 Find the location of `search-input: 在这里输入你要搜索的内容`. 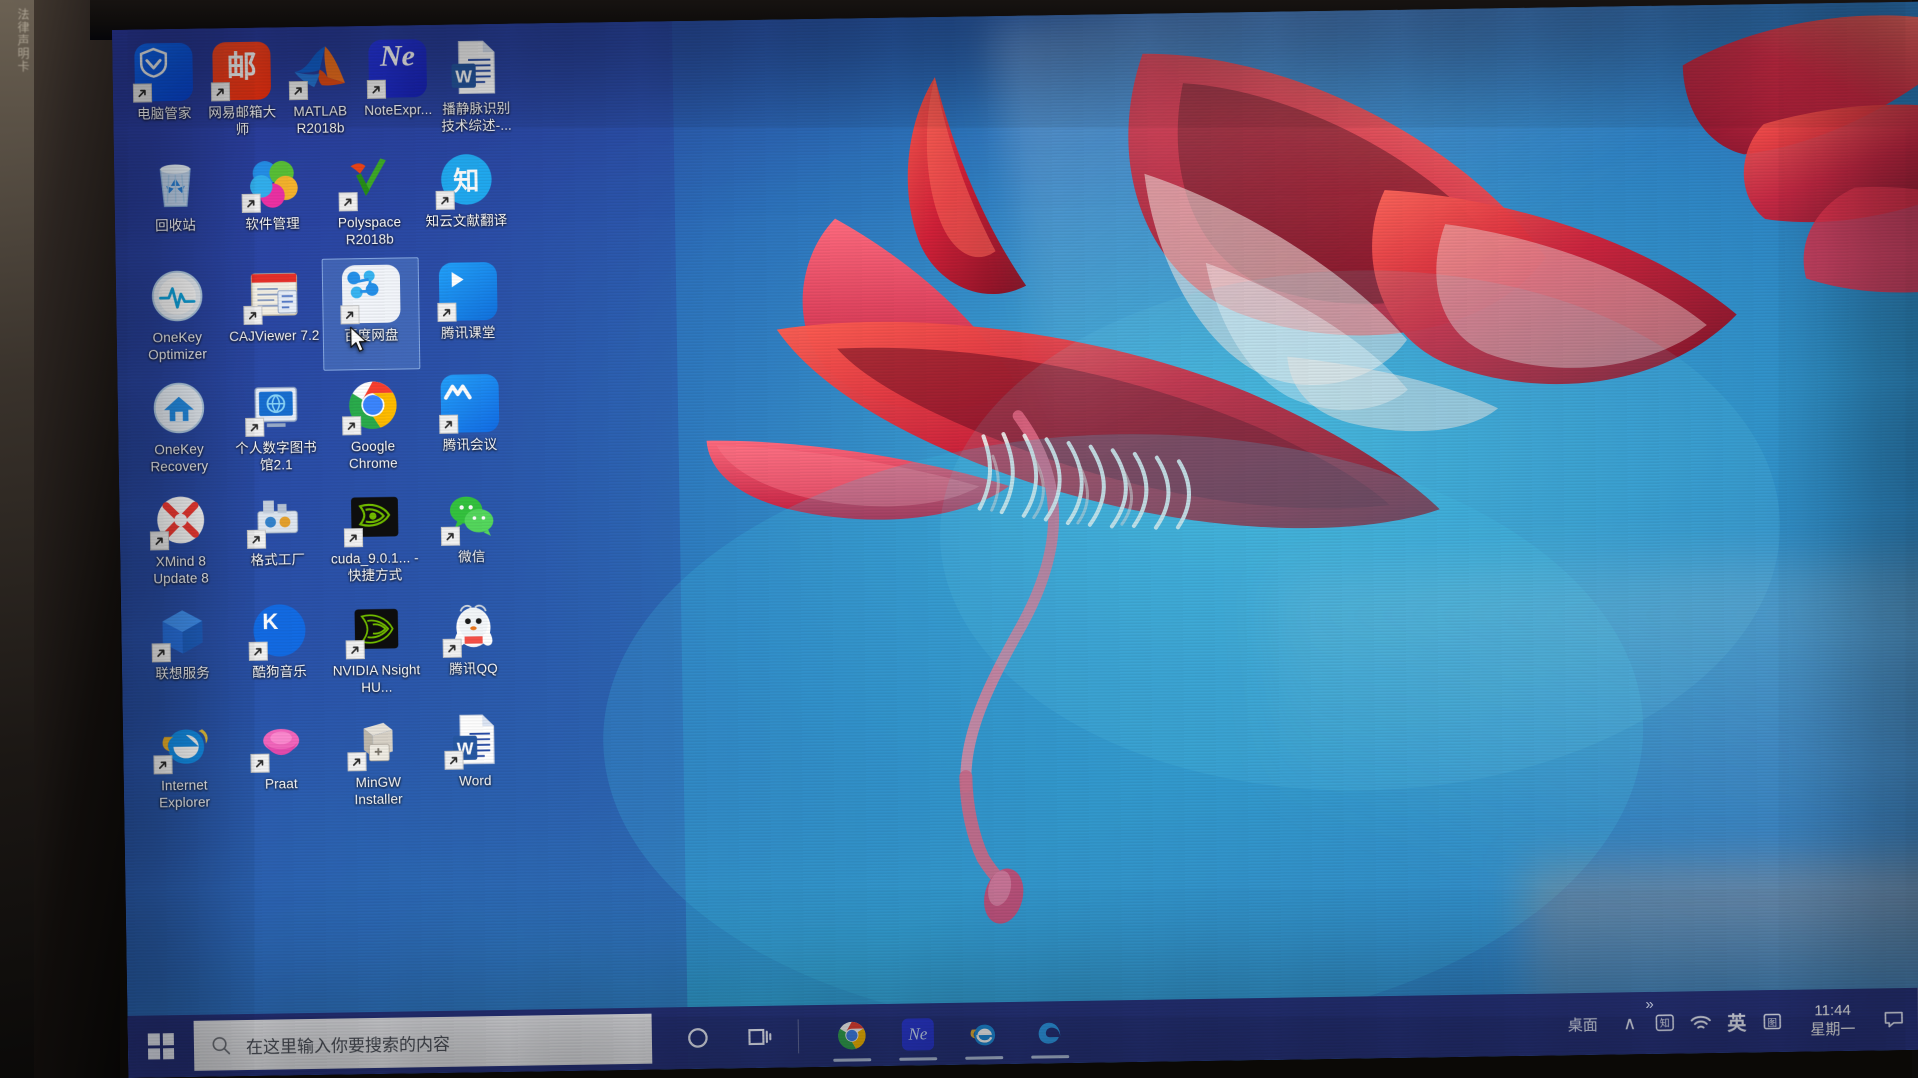

search-input: 在这里输入你要搜索的内容 is located at coordinates (423, 1042).